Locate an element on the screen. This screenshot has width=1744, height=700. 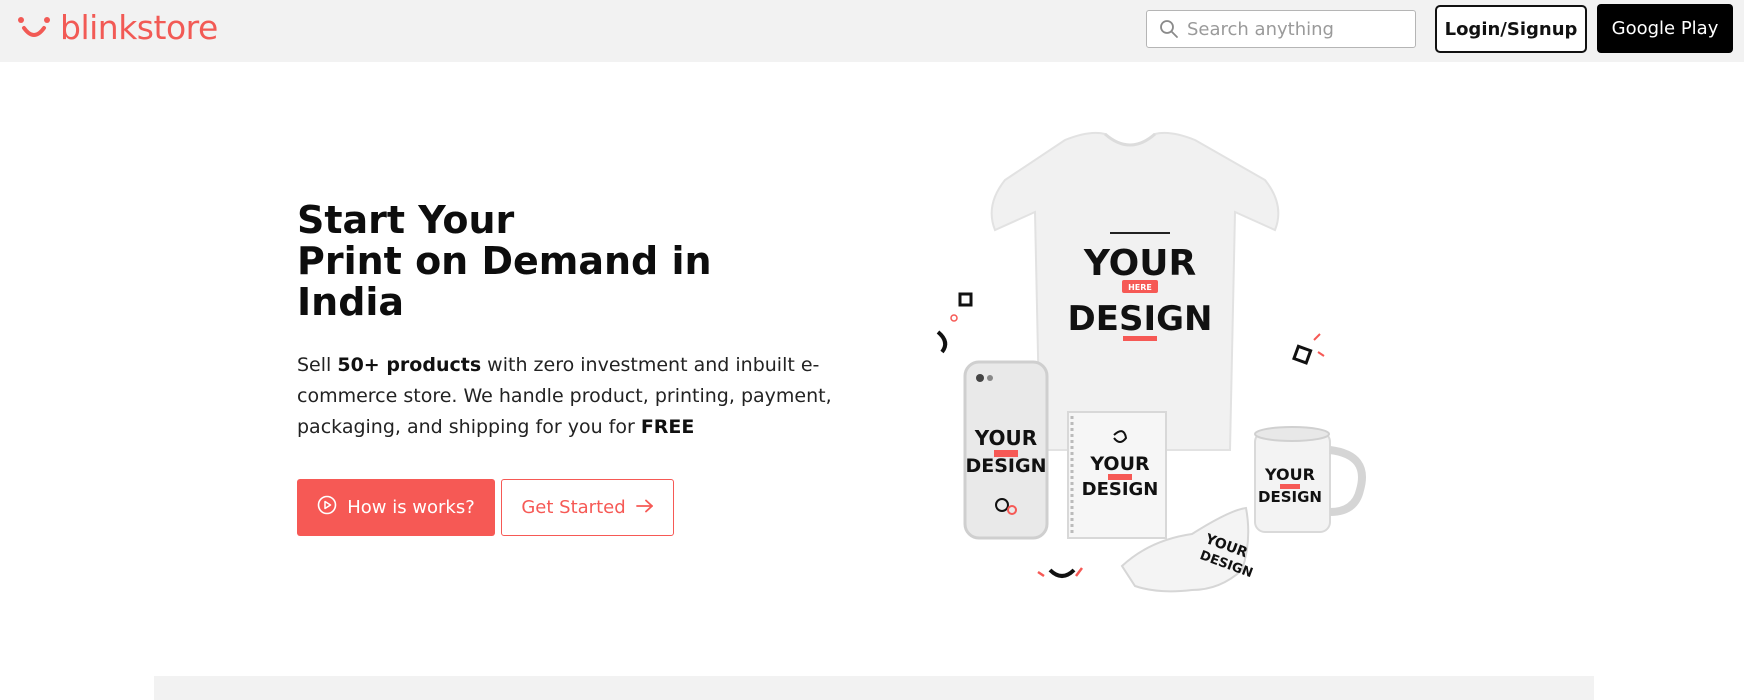
search-box is located at coordinates (1281, 29).